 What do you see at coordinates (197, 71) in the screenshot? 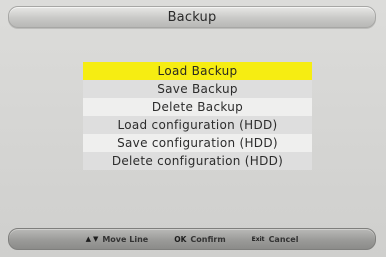
I see `menu-item-load-backup: Load Backup` at bounding box center [197, 71].